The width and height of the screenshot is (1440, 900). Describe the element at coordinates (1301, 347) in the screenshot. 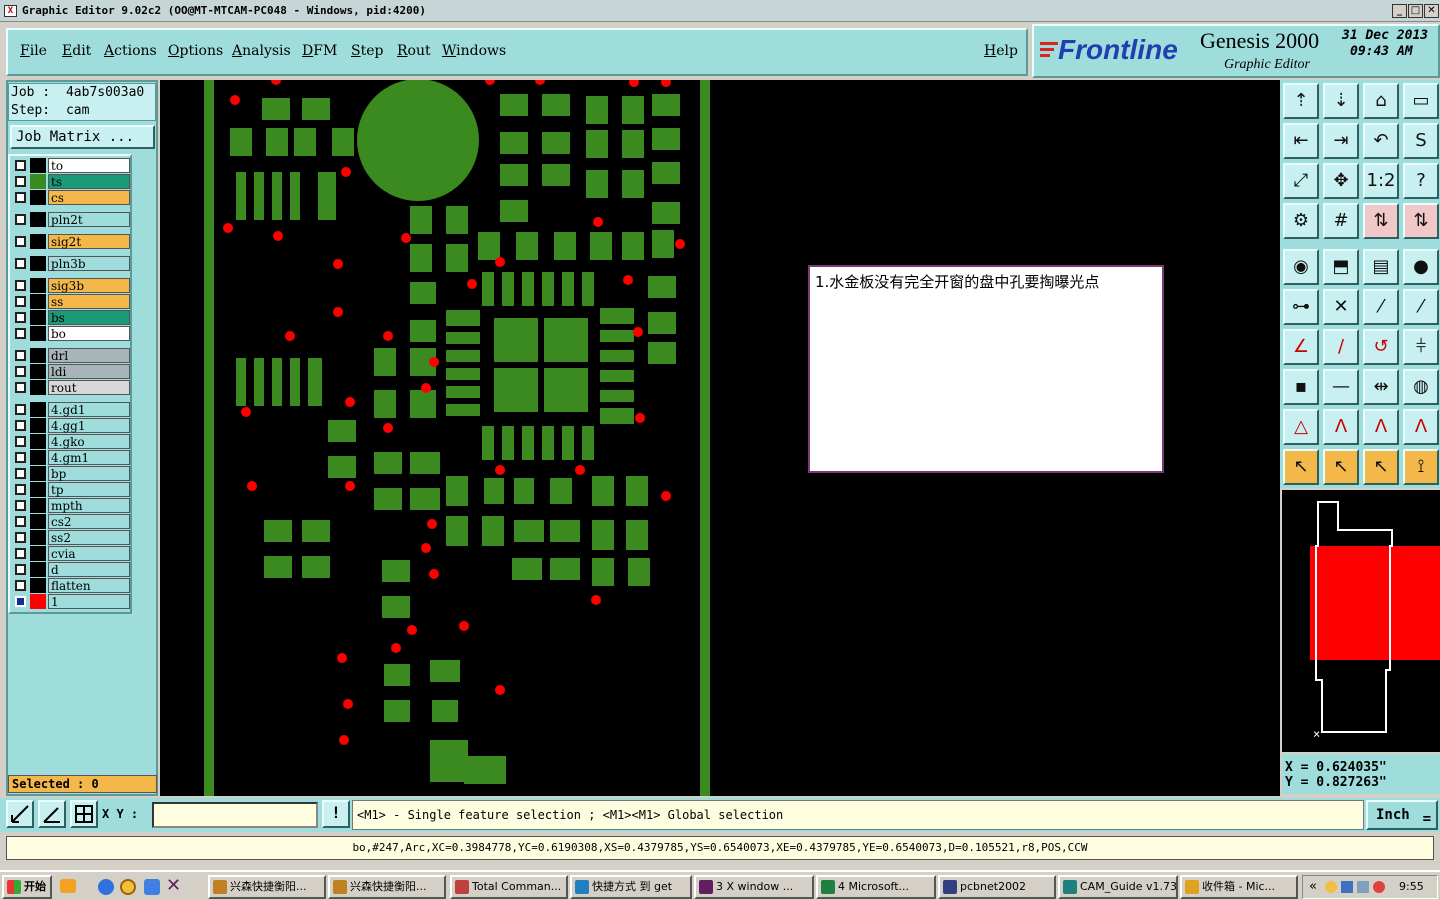

I see `tool-button-angle: ∠` at that location.